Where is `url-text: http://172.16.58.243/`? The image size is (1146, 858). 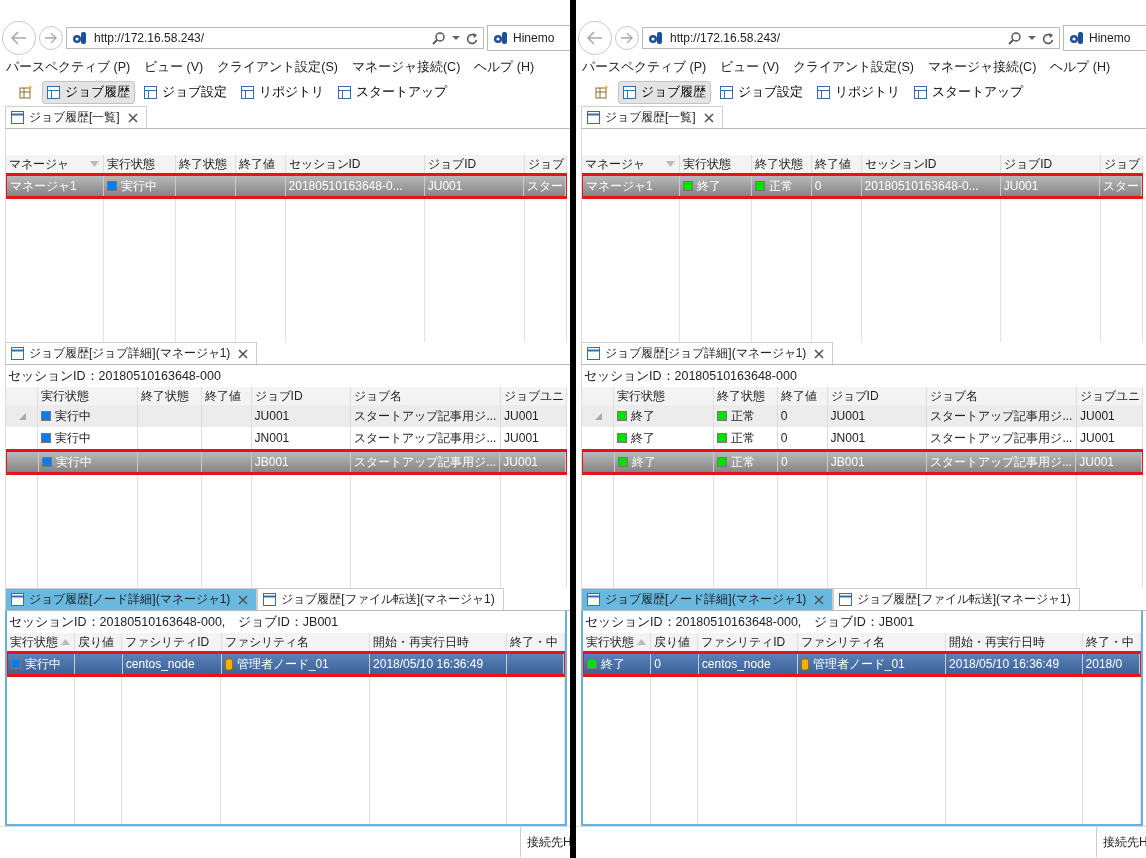 url-text: http://172.16.58.243/ is located at coordinates (150, 38).